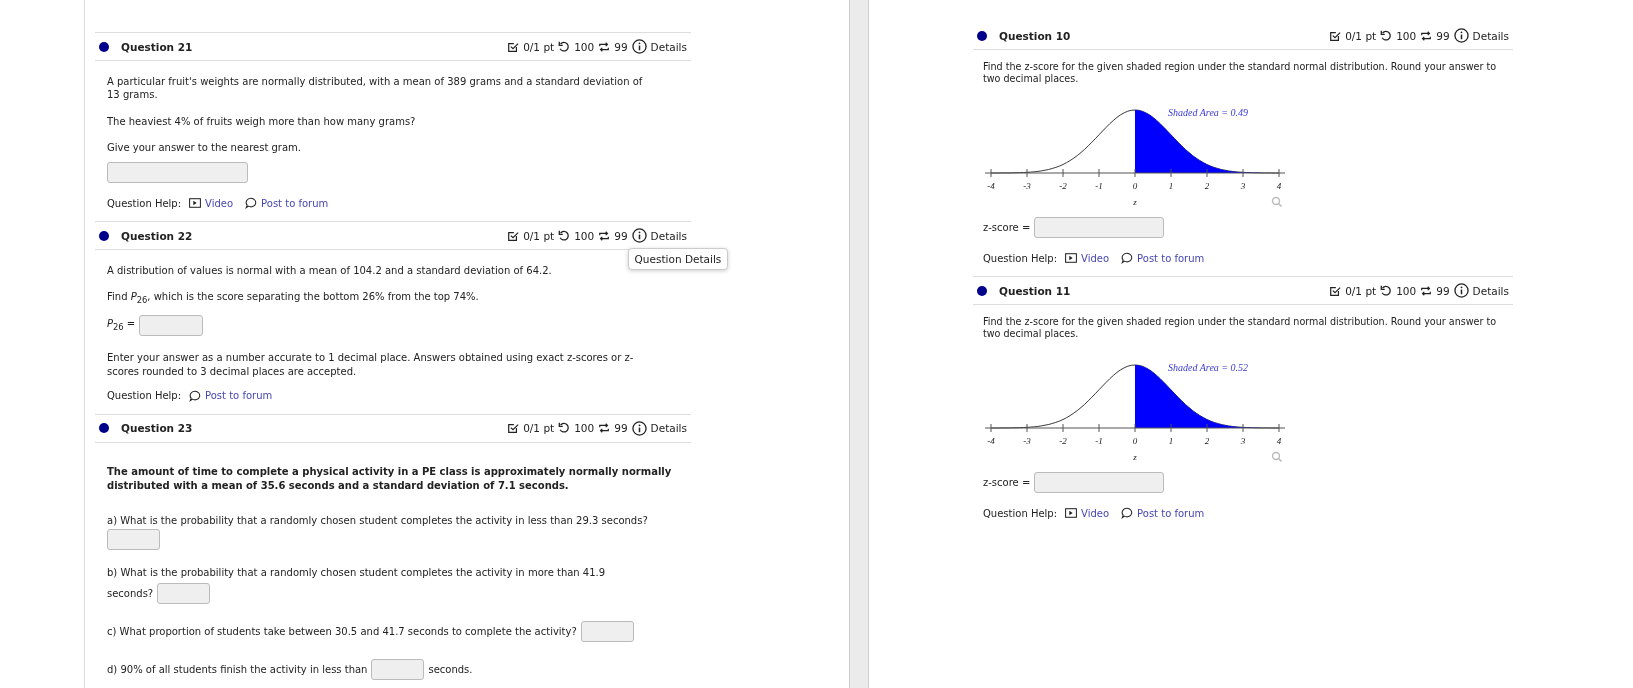 This screenshot has width=1633, height=688. Describe the element at coordinates (377, 520) in the screenshot. I see `question-text: a) What is the probability that a randomly chosen student completes the activity in less than 29.3 seconds?` at that location.